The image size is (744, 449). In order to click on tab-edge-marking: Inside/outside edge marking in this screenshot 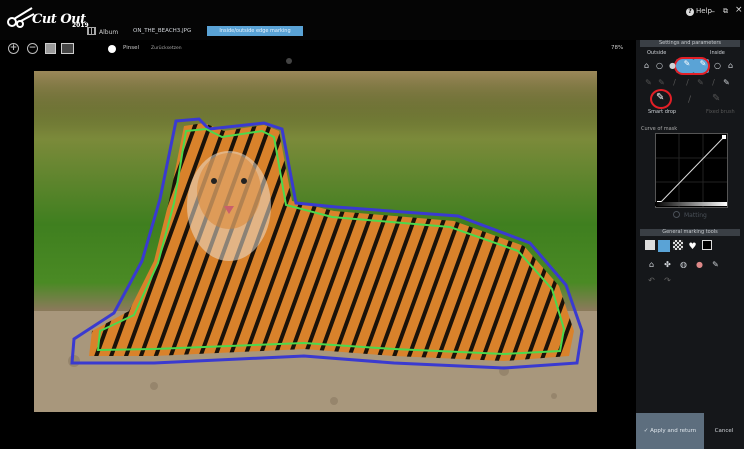, I will do `click(255, 31)`.